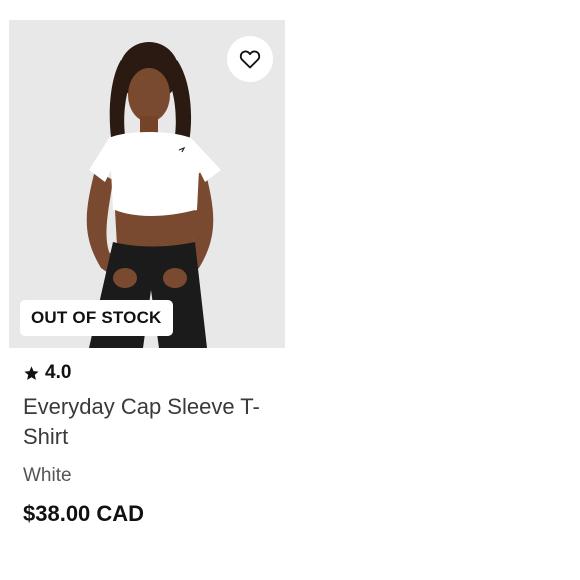  Describe the element at coordinates (58, 372) in the screenshot. I see `rating-value: 4.0` at that location.